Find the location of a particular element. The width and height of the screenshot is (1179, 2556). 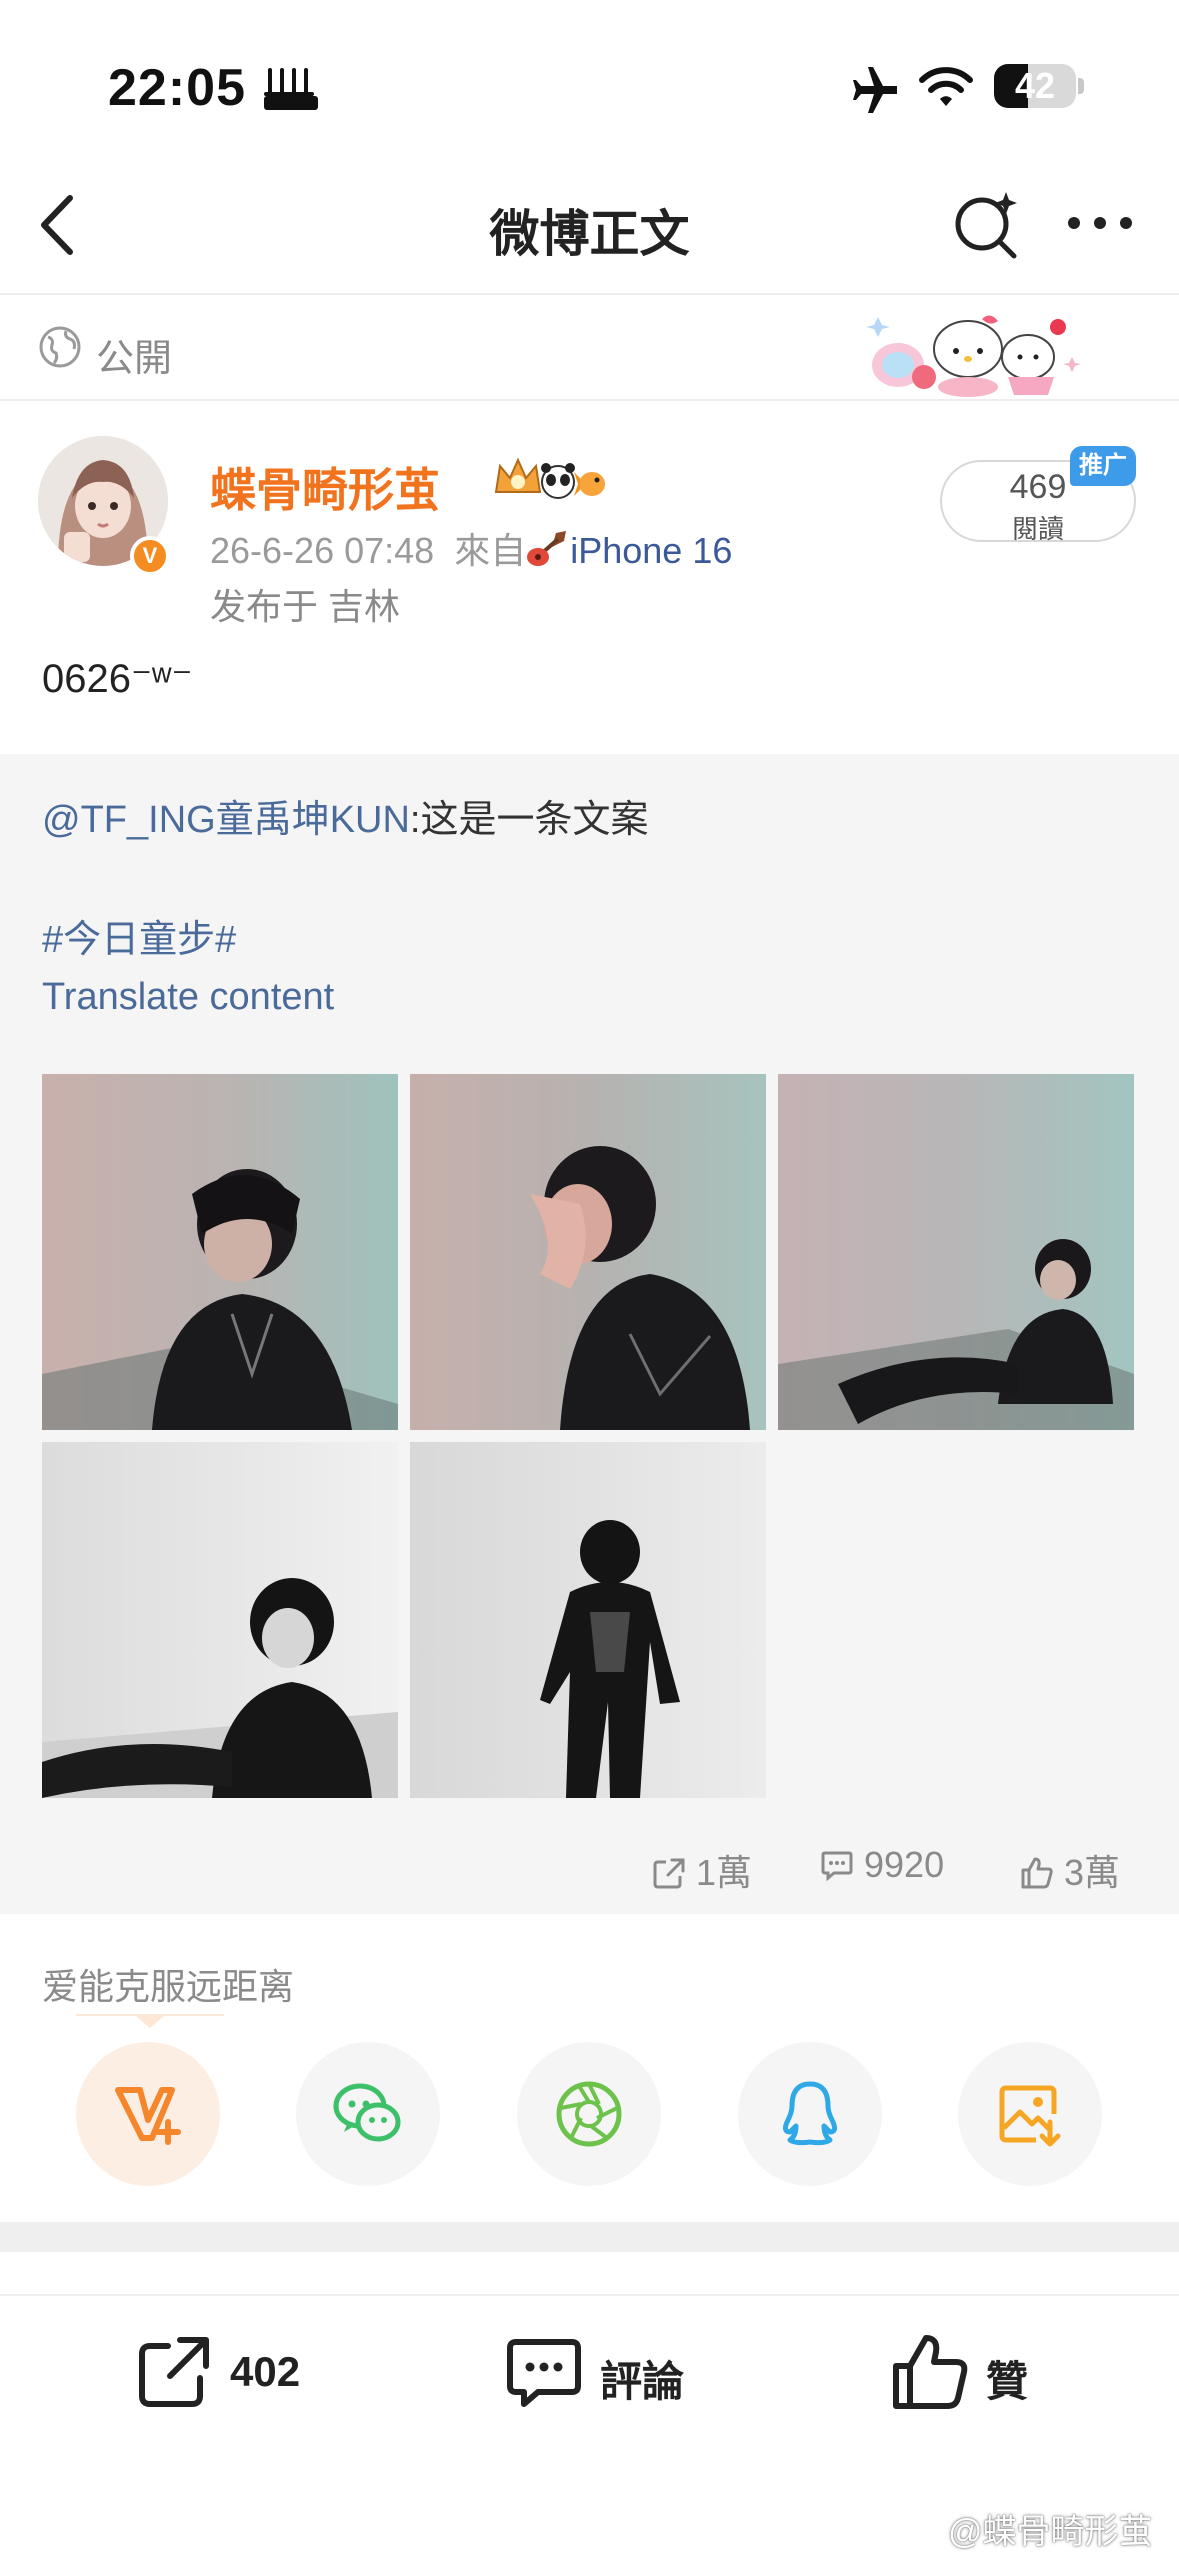

hashtag-link: #今日童步# is located at coordinates (139, 935).